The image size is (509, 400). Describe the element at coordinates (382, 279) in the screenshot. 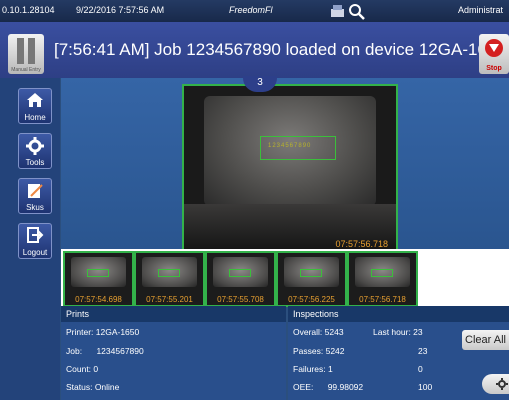

I see `thumbnail: 07:57:56.718` at that location.